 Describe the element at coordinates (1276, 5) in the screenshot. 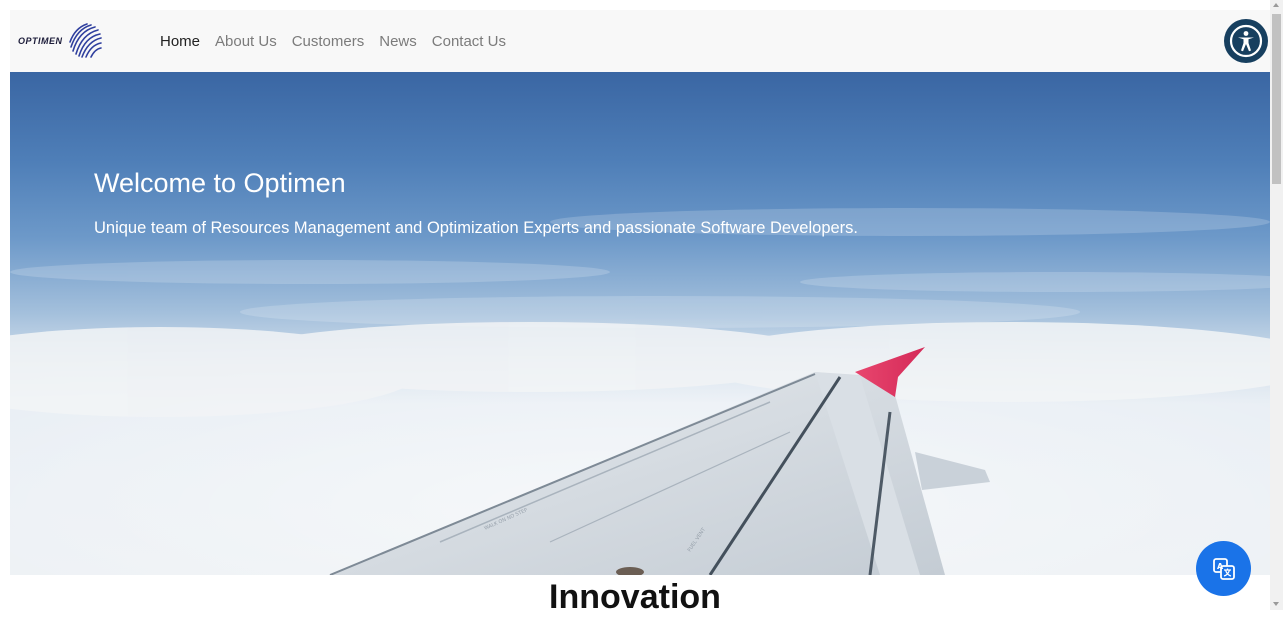

I see `scroll-up-arrow-icon` at that location.